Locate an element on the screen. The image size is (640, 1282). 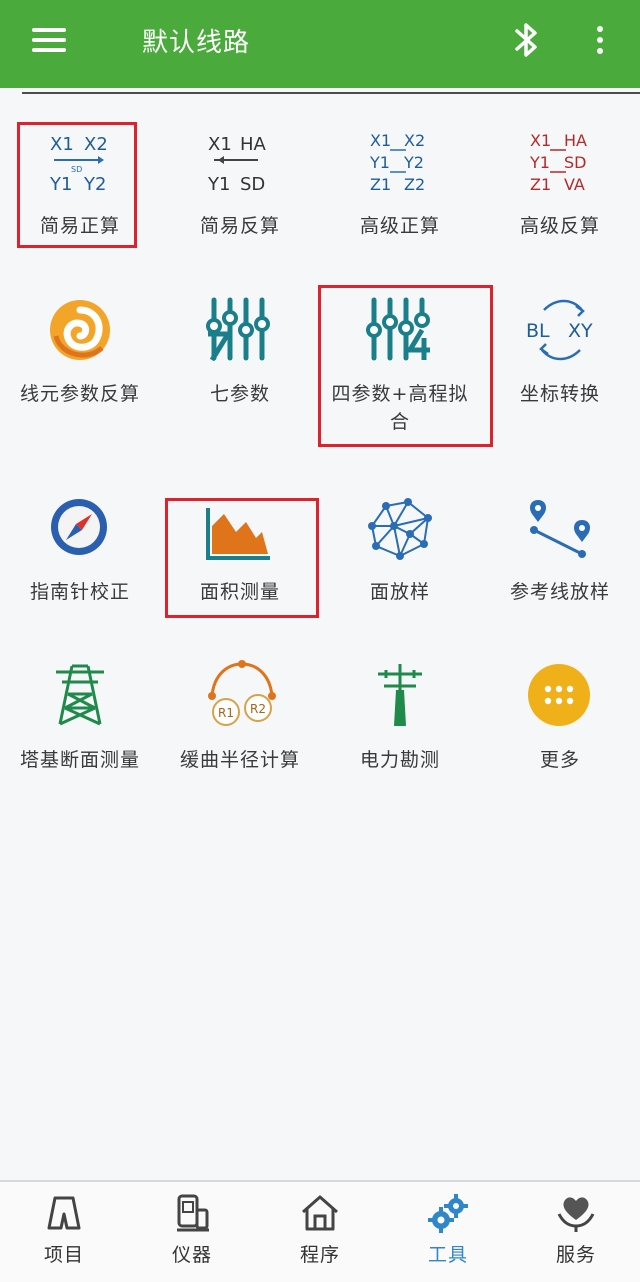
home-icon is located at coordinates (320, 1213).